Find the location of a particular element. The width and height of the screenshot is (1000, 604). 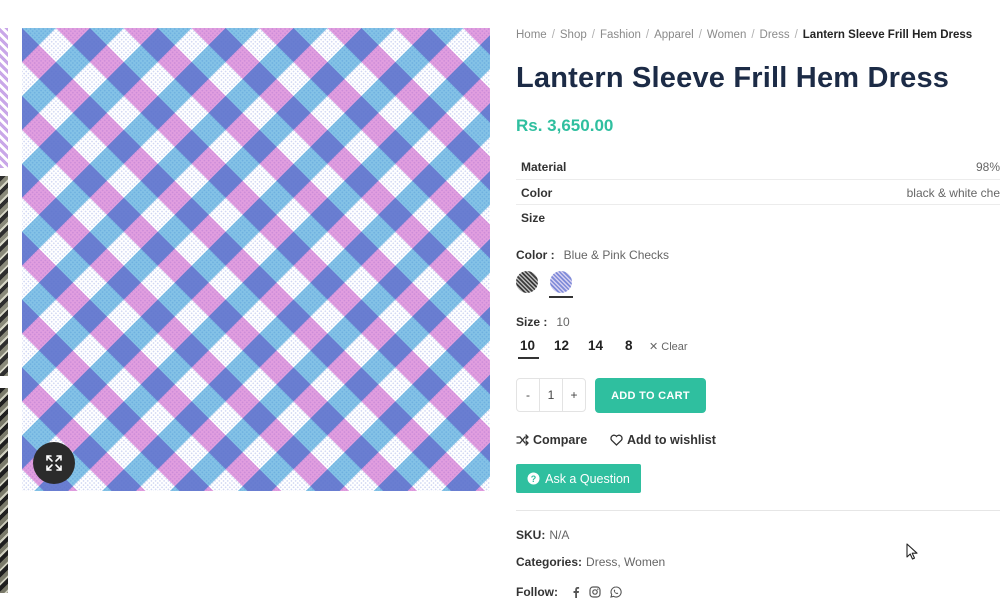

attribute-row: Material 98% is located at coordinates (758, 167).